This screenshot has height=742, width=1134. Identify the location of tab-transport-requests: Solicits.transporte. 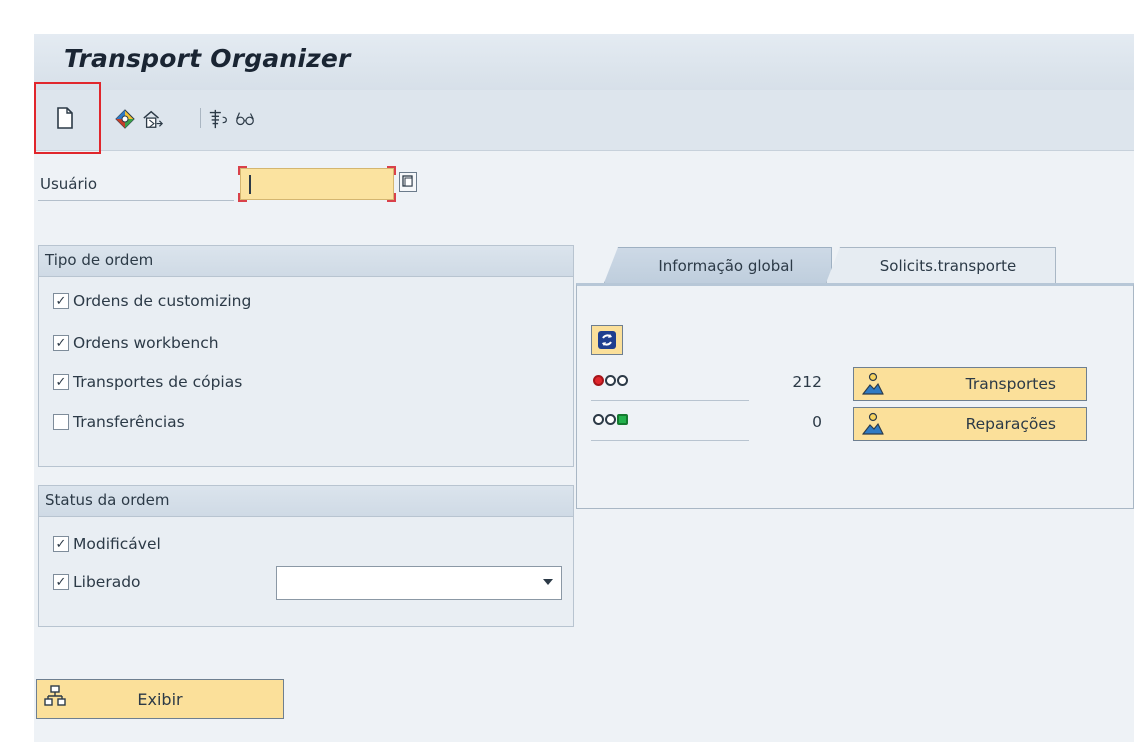
(941, 265).